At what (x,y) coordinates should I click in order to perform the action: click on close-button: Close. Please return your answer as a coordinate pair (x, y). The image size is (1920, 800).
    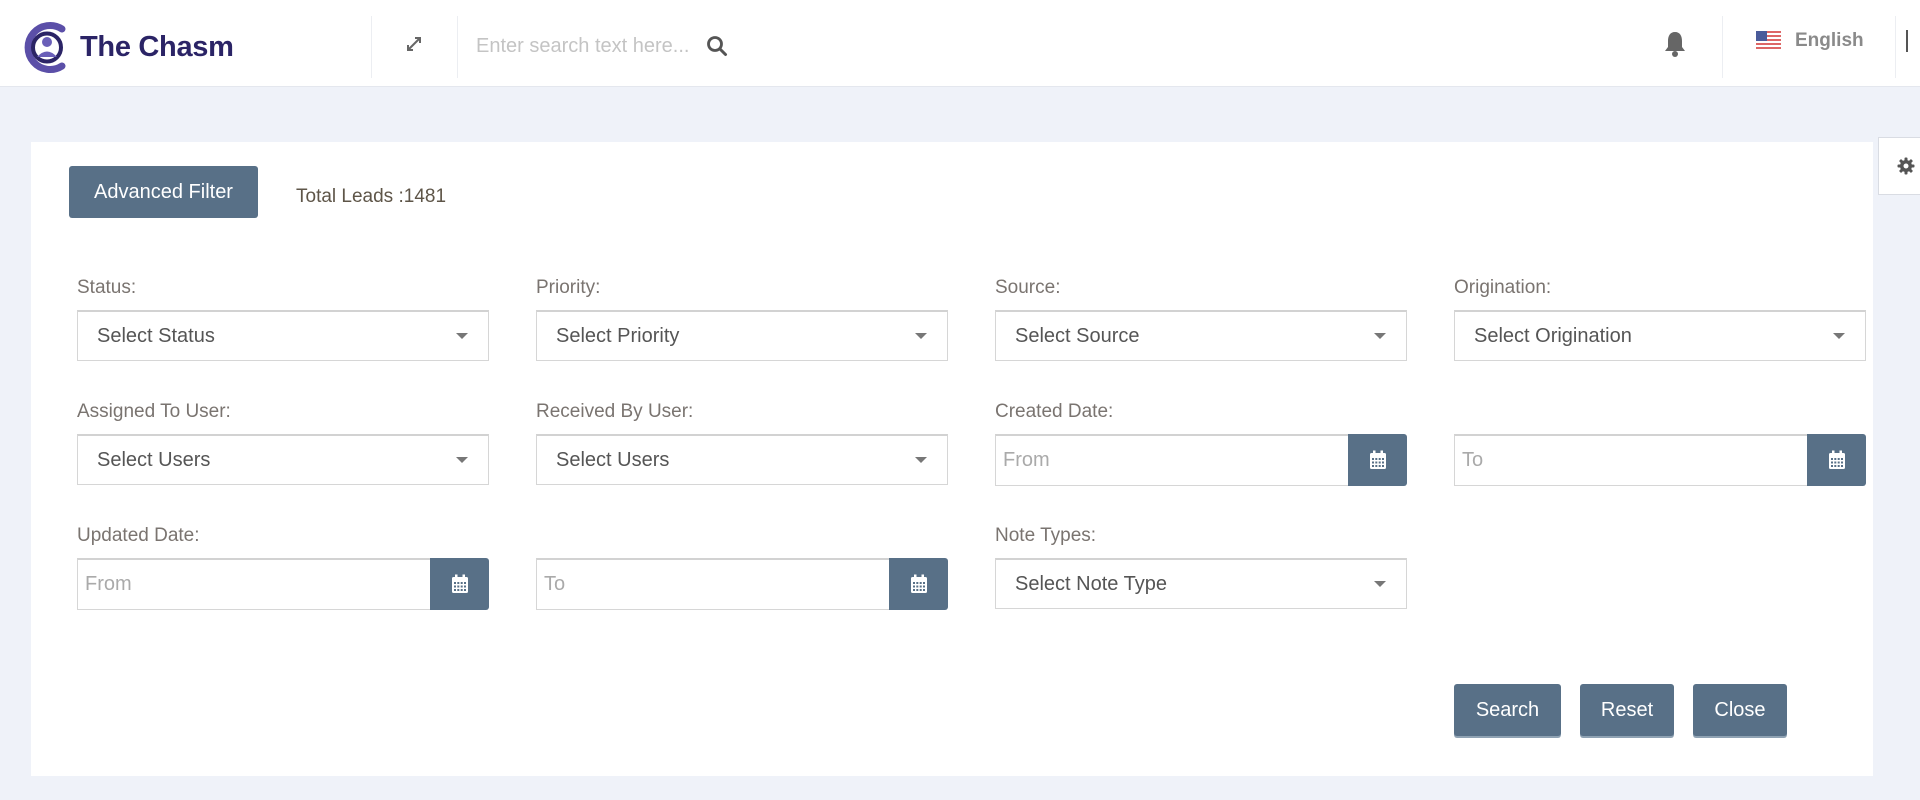
    Looking at the image, I should click on (1740, 710).